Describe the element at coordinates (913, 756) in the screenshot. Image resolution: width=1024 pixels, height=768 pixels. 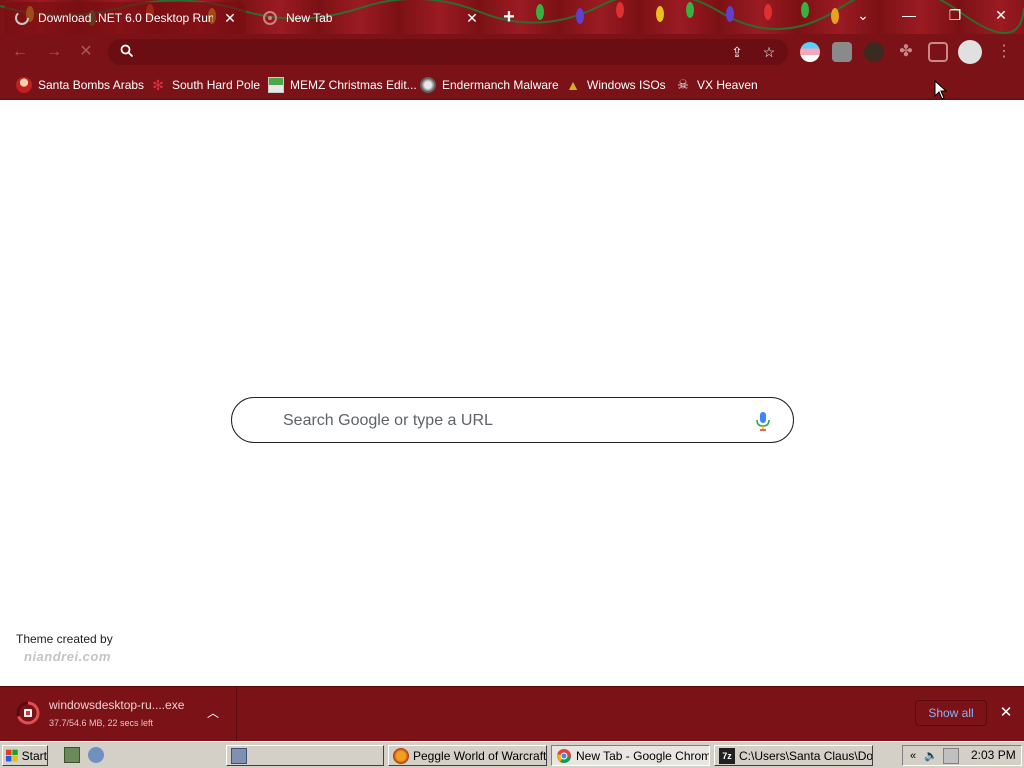
I see `show-hidden-icons-icon: «` at that location.